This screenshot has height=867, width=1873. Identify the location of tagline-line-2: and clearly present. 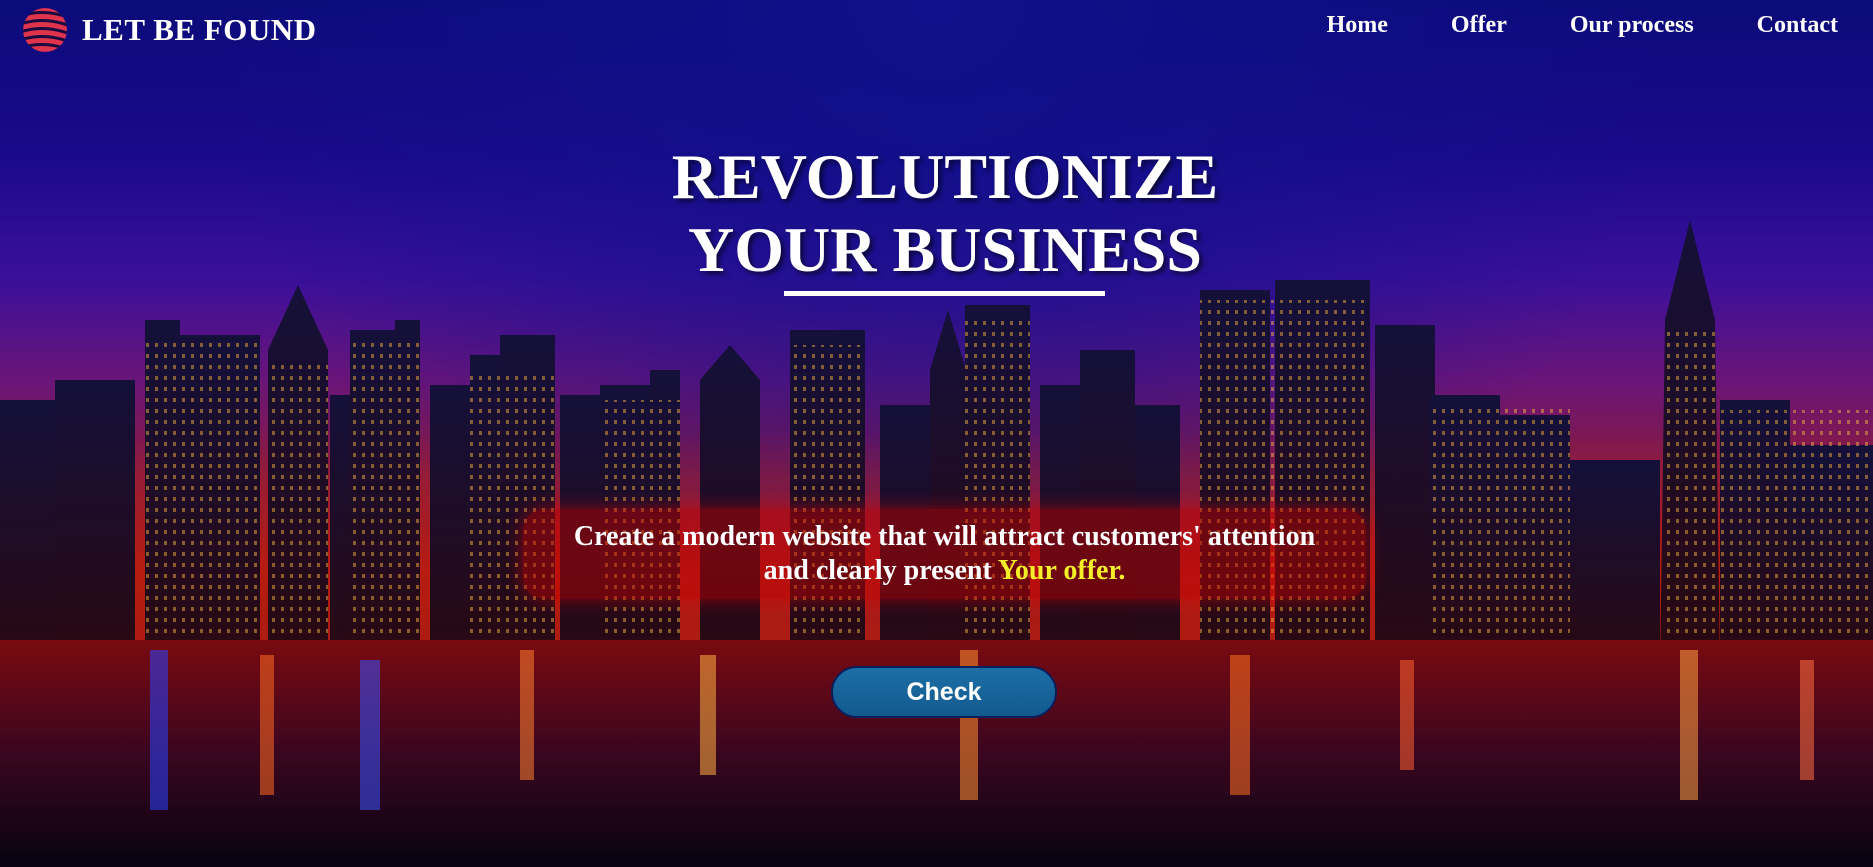
(877, 570).